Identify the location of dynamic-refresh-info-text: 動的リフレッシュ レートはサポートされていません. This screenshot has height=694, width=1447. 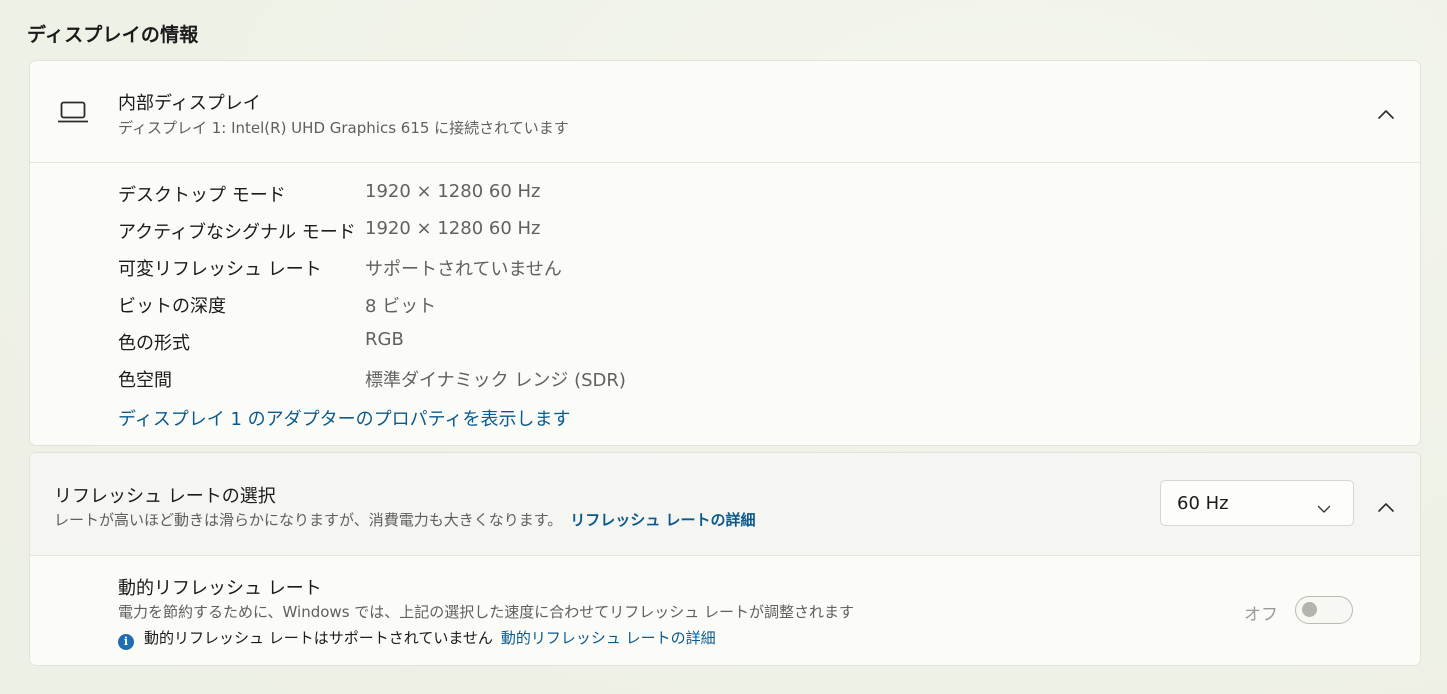
(318, 638).